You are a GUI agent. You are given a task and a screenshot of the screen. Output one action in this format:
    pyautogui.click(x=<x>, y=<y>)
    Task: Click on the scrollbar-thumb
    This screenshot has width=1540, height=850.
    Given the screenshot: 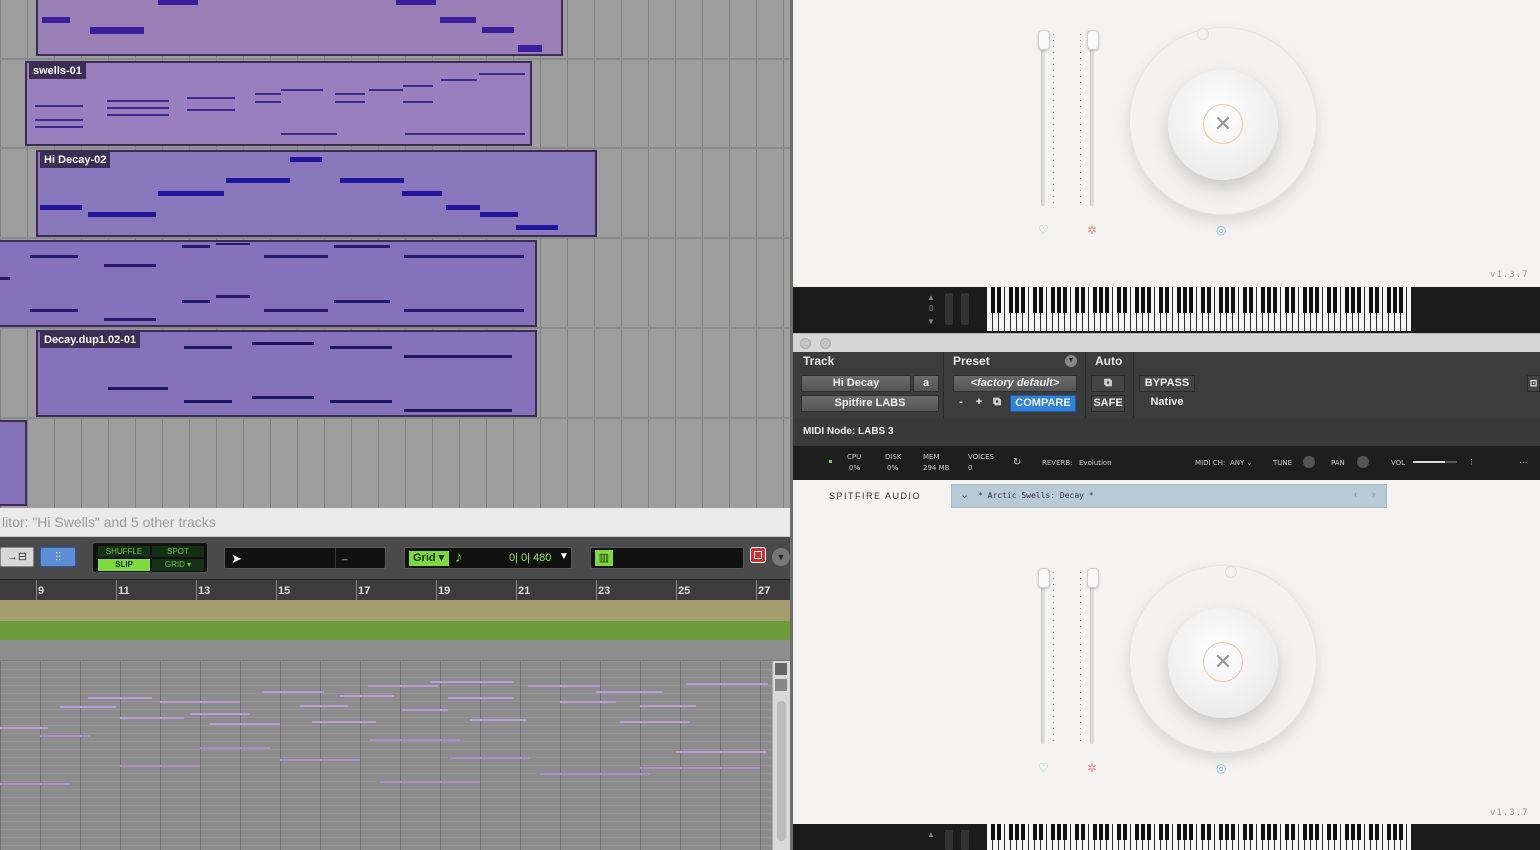 What is the action you would take?
    pyautogui.click(x=781, y=771)
    